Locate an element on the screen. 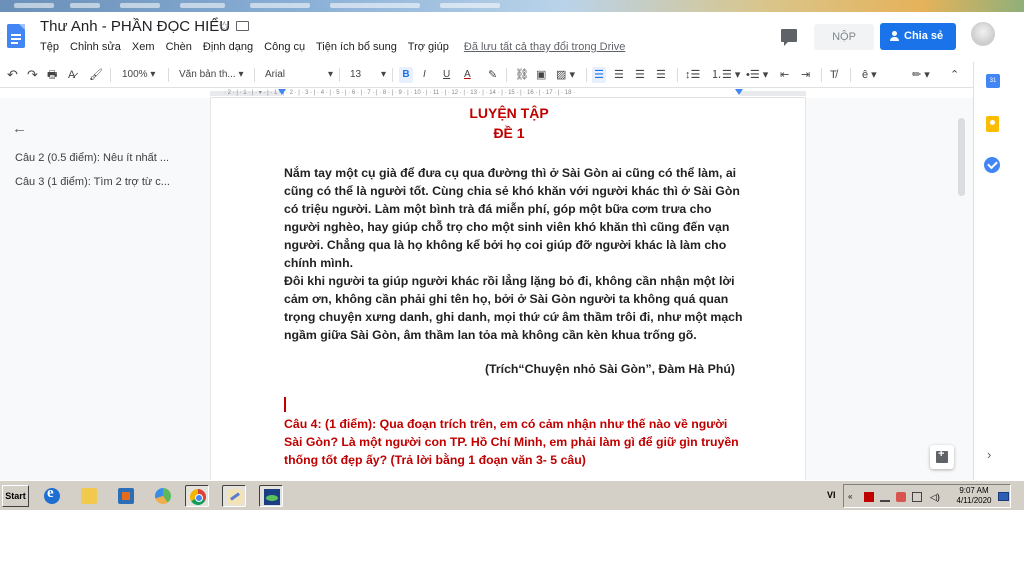  insert-image-icon: ▨ ▾ is located at coordinates (565, 75).